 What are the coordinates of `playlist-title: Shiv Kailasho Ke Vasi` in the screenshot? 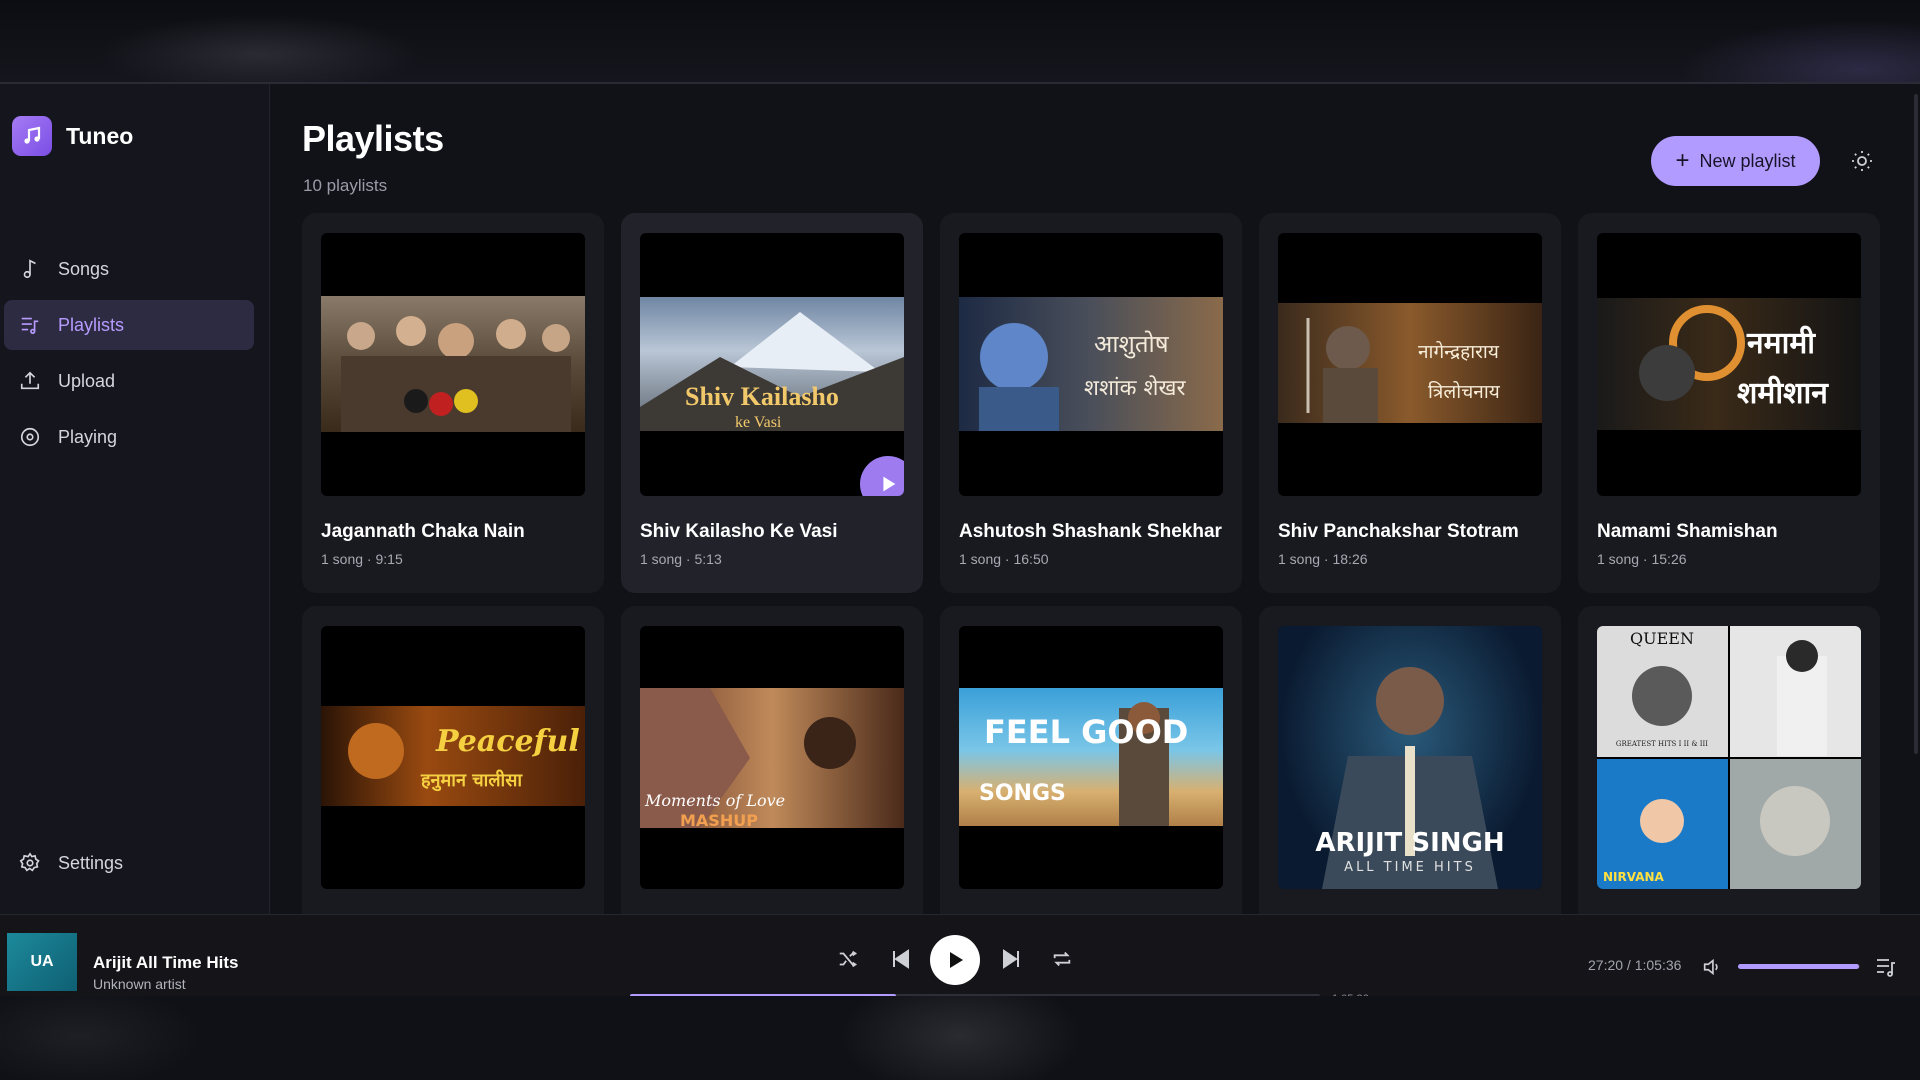 It's located at (739, 531).